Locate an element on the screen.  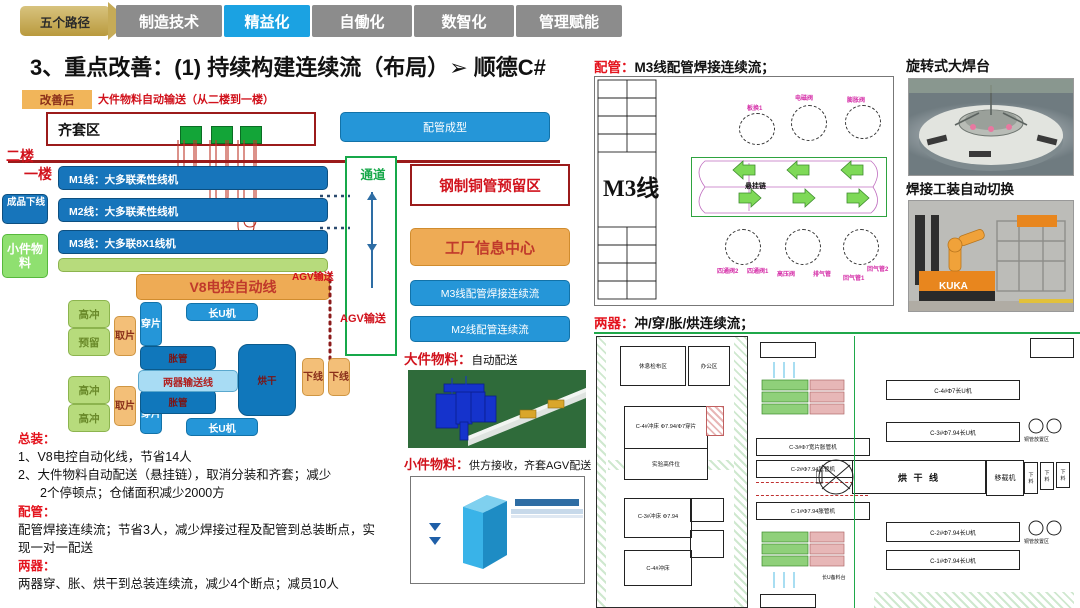
rack-bottom is located at coordinates (788, 601).